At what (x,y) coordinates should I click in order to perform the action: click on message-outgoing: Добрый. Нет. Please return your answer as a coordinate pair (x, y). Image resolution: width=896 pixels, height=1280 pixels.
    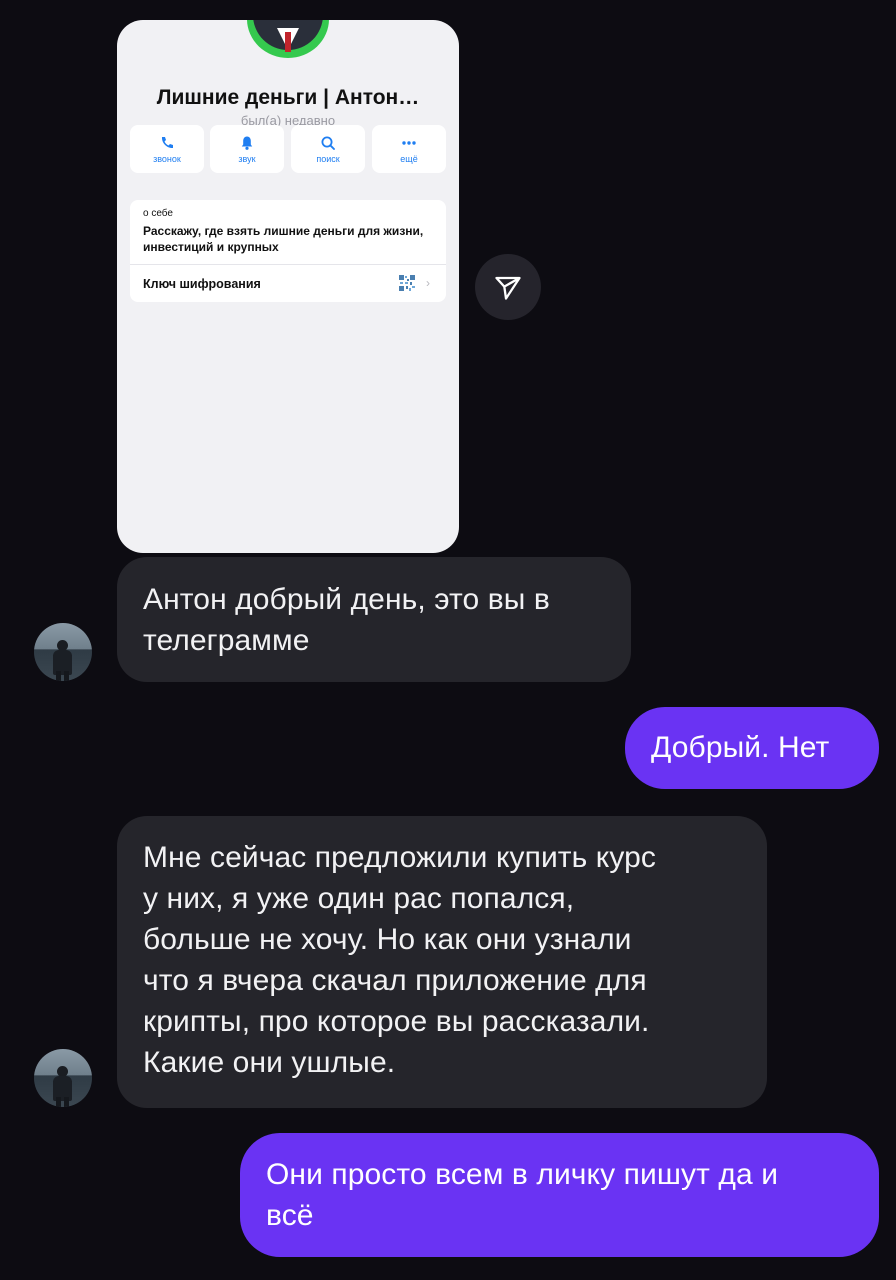
    Looking at the image, I should click on (752, 748).